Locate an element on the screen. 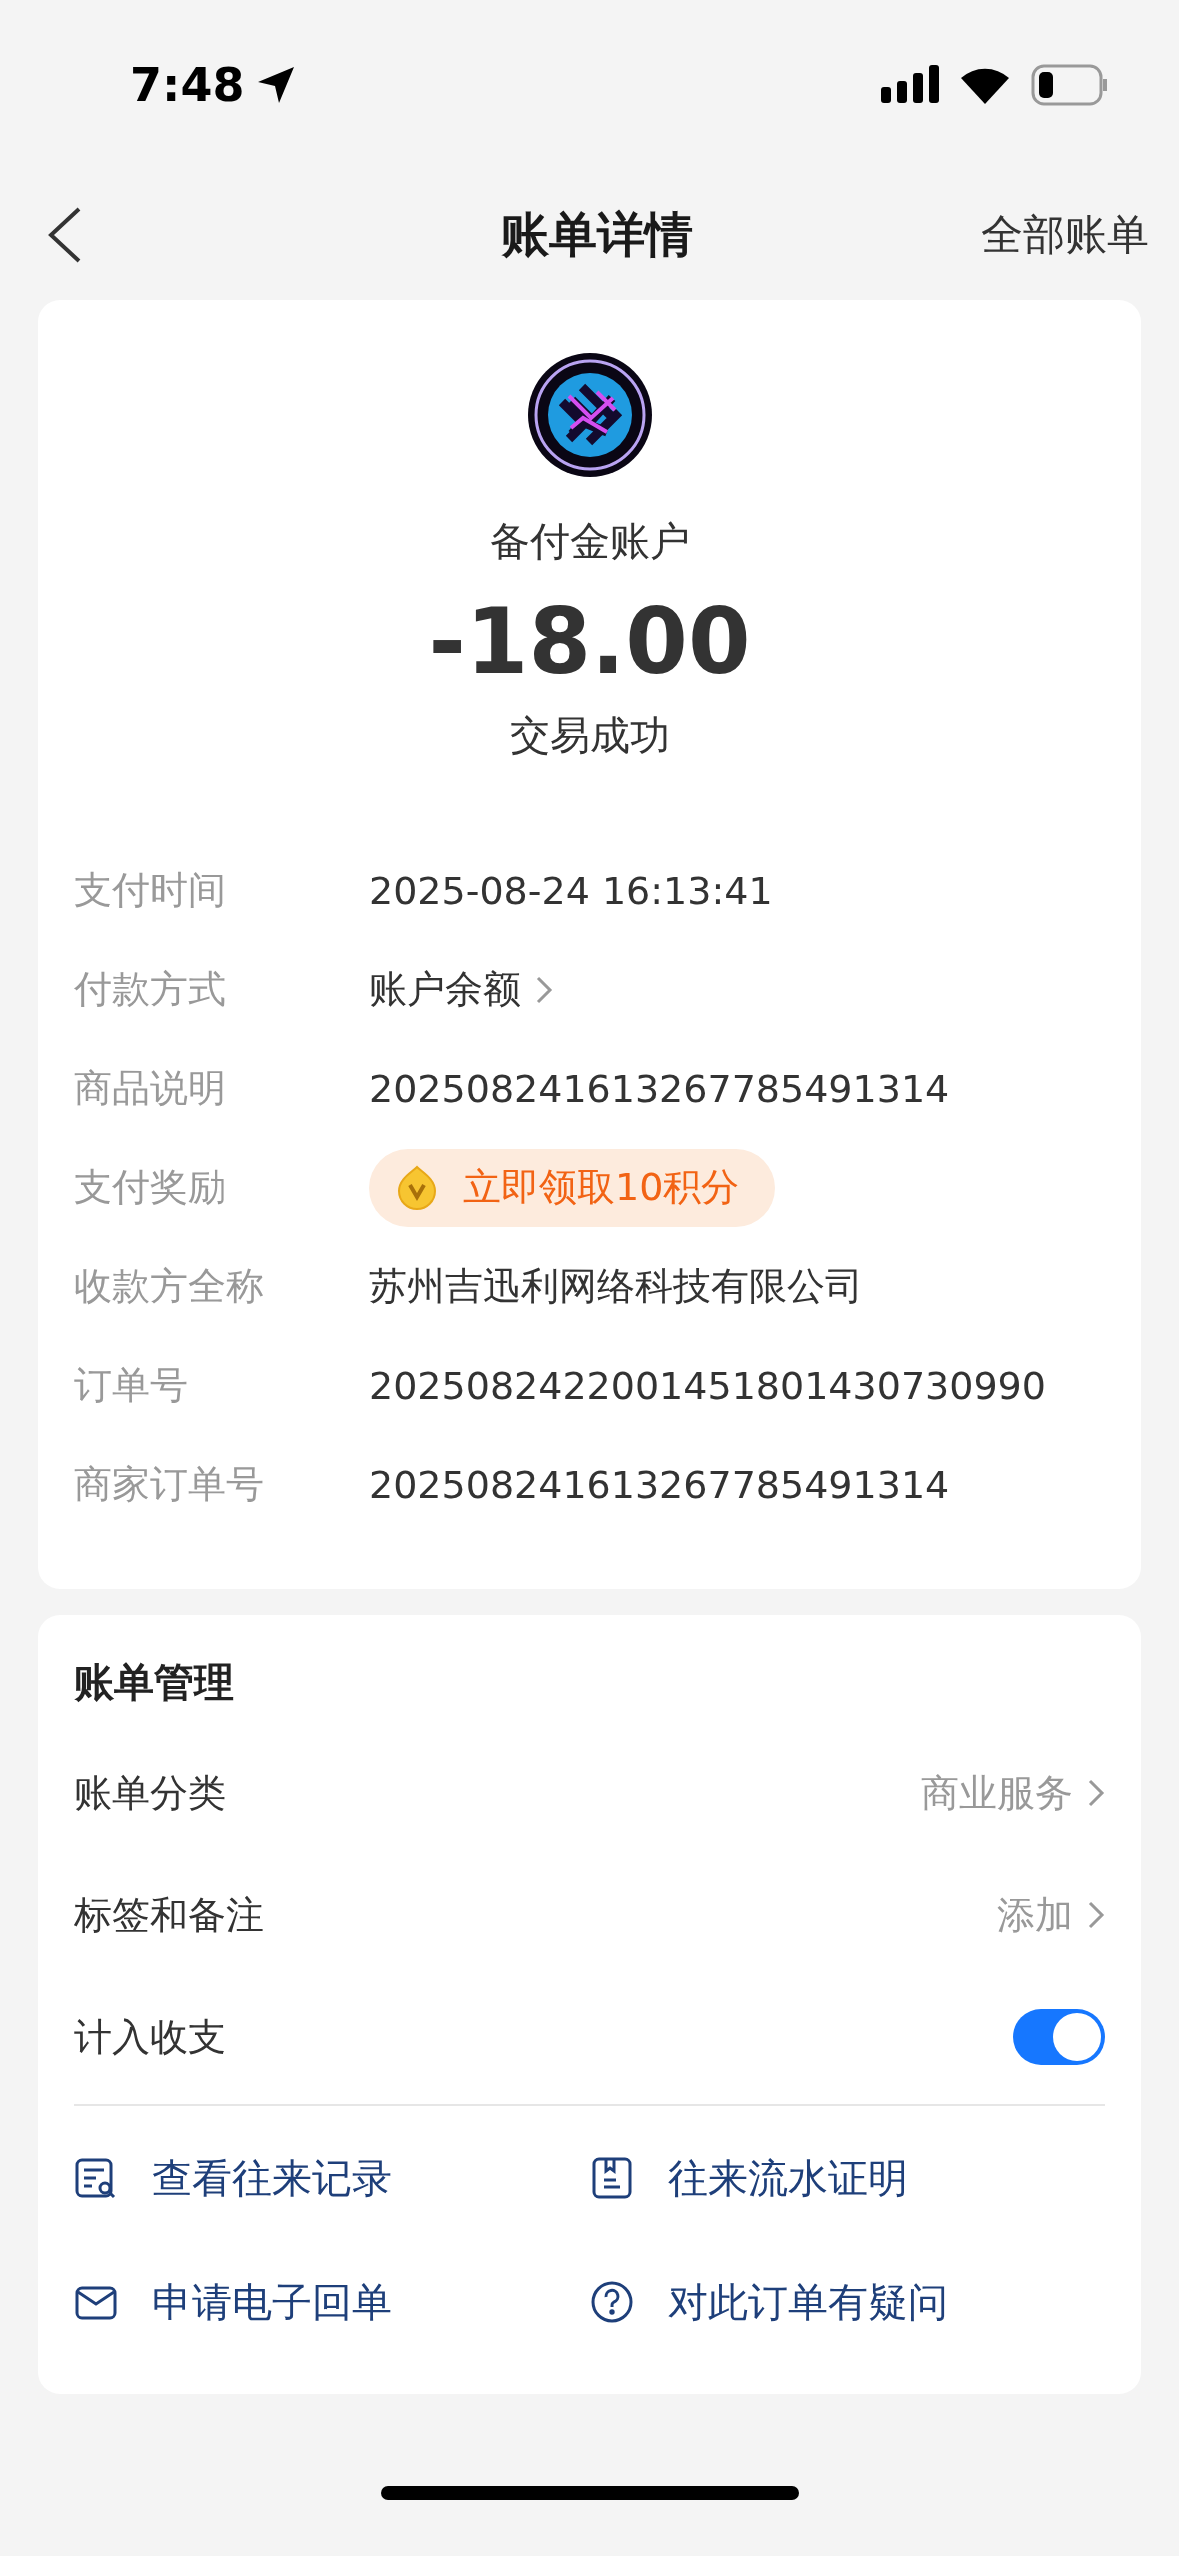  action-link: 查看往来记录 is located at coordinates (332, 2178).